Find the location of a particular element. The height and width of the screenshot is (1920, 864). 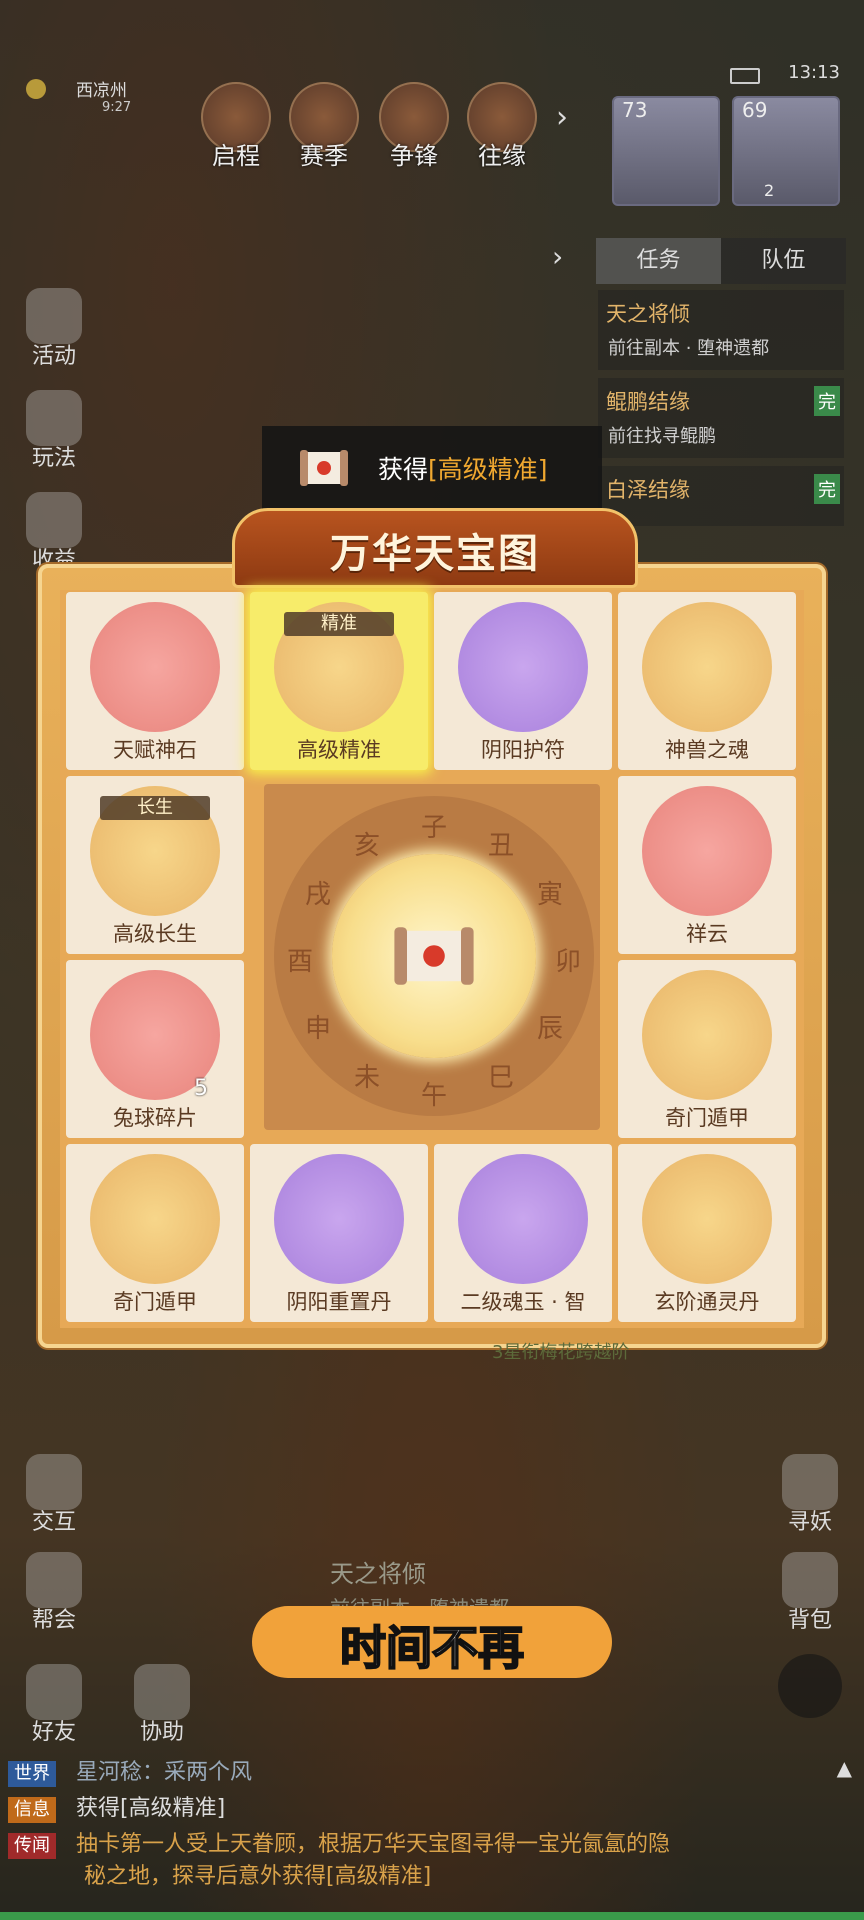

avatar-level: 69 is located at coordinates (755, 110).